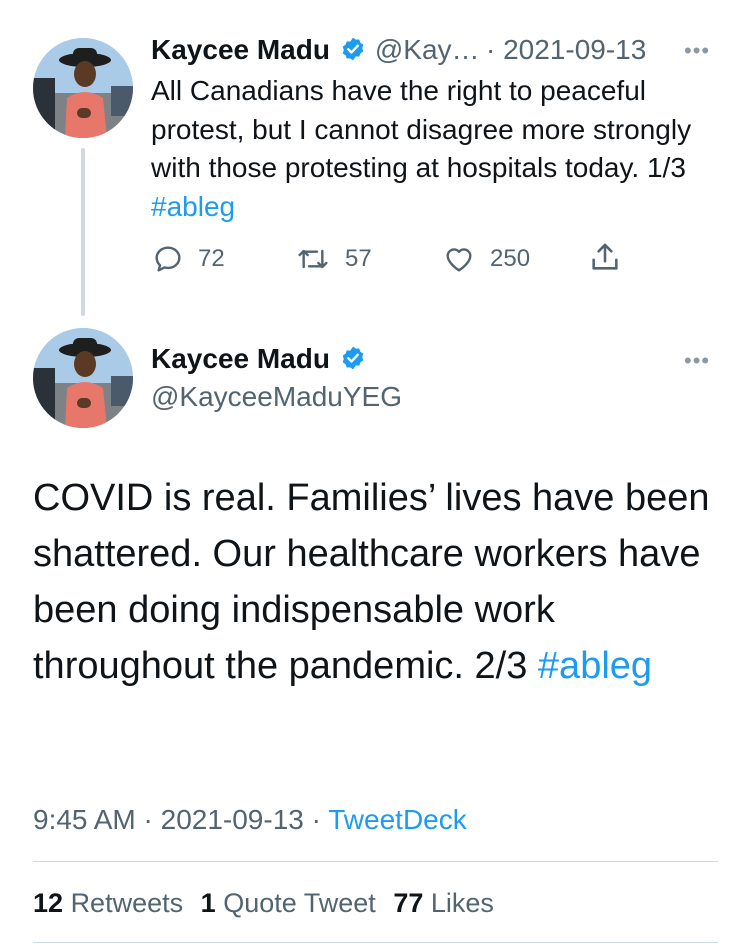 The height and width of the screenshot is (952, 750). Describe the element at coordinates (566, 49) in the screenshot. I see `tweet-date: · 2021-09-13` at that location.